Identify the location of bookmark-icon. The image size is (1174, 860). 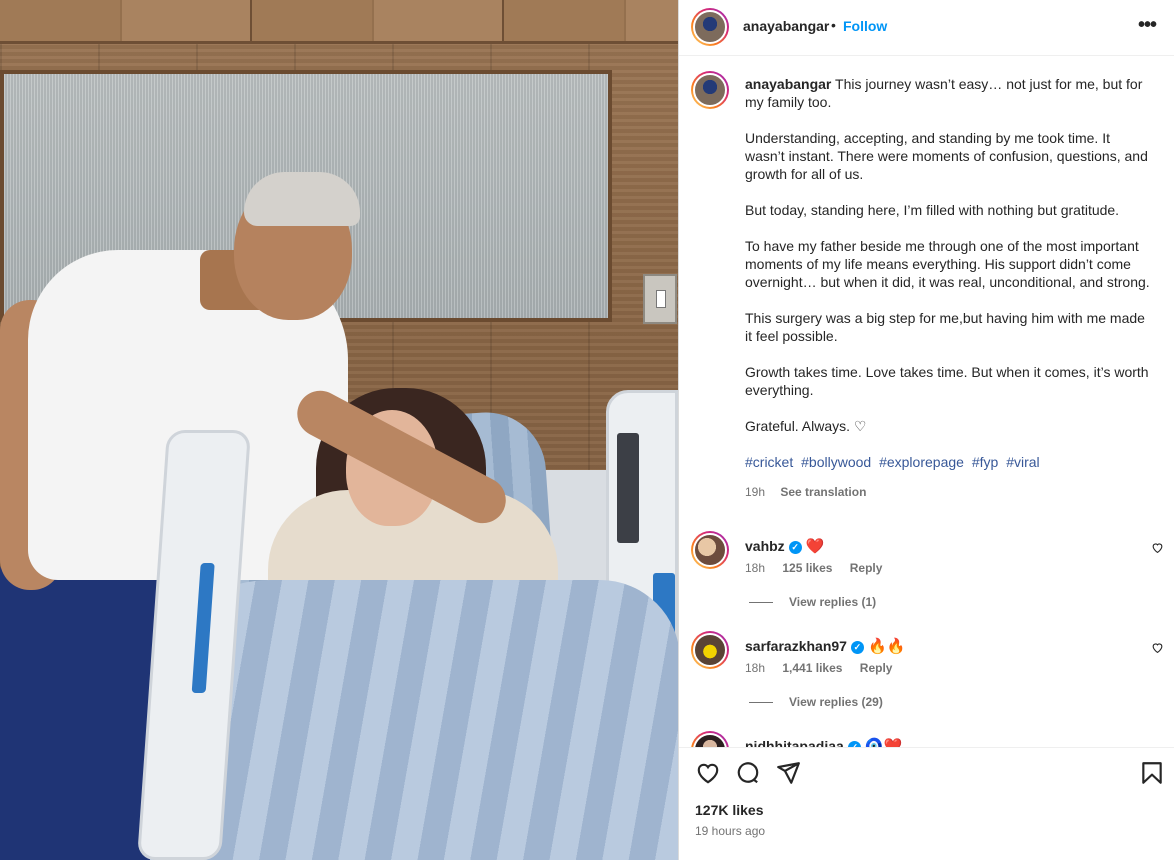
(1152, 773).